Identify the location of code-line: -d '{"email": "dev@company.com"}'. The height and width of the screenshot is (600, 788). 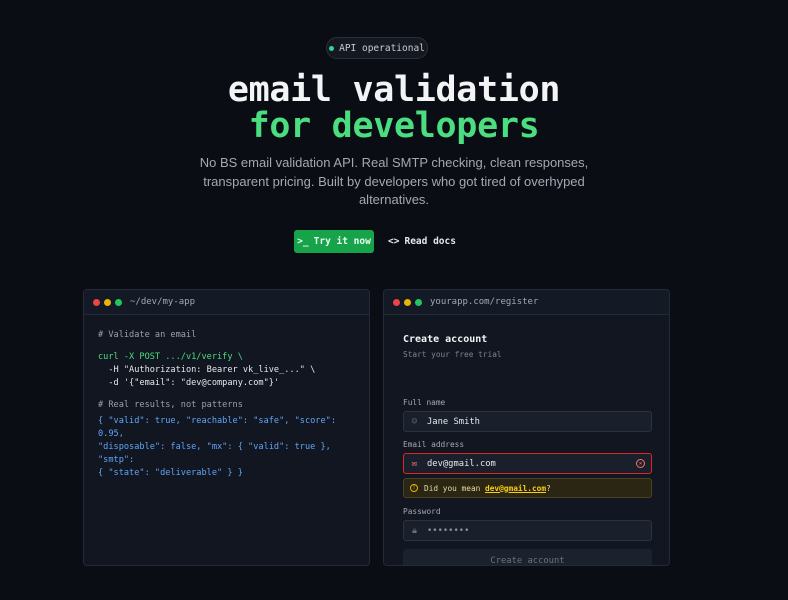
(189, 383).